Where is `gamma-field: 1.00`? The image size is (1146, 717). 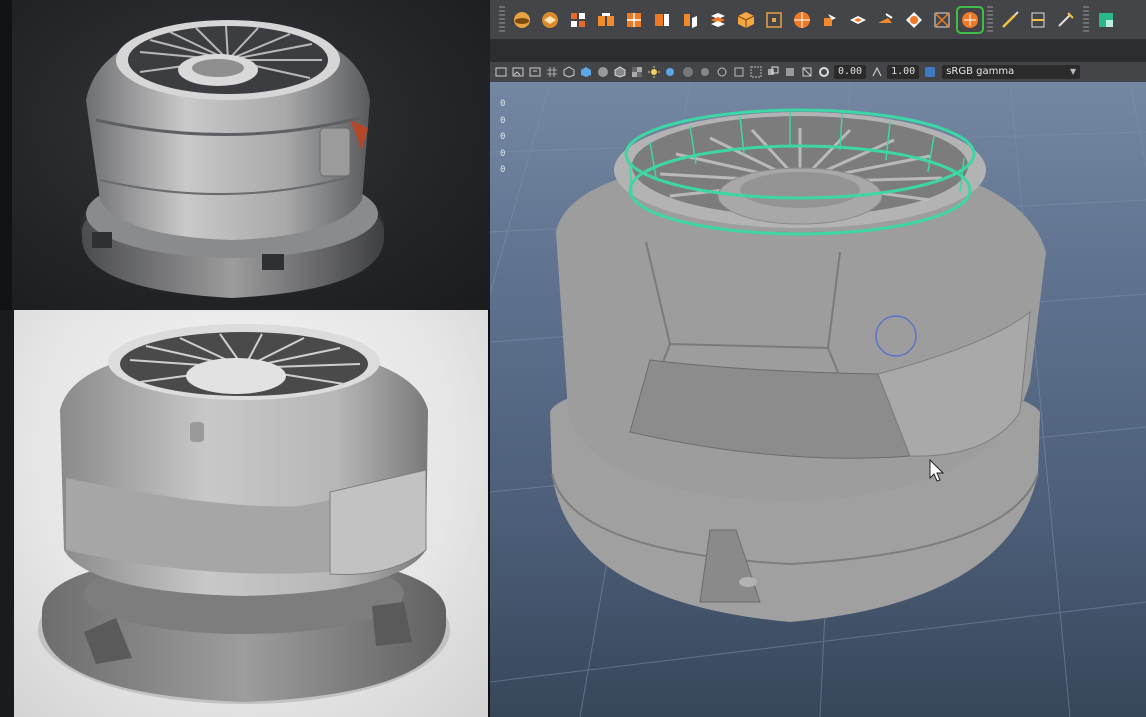
gamma-field: 1.00 is located at coordinates (903, 72).